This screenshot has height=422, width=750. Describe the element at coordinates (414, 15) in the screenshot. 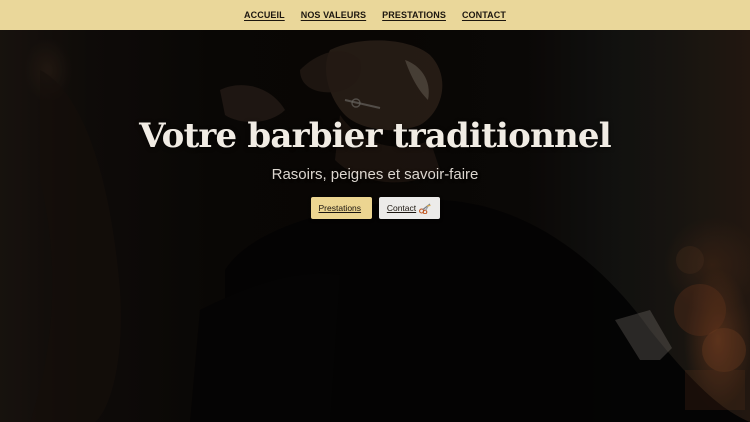

I see `nav-link-prestations: PRESTATIONS` at that location.